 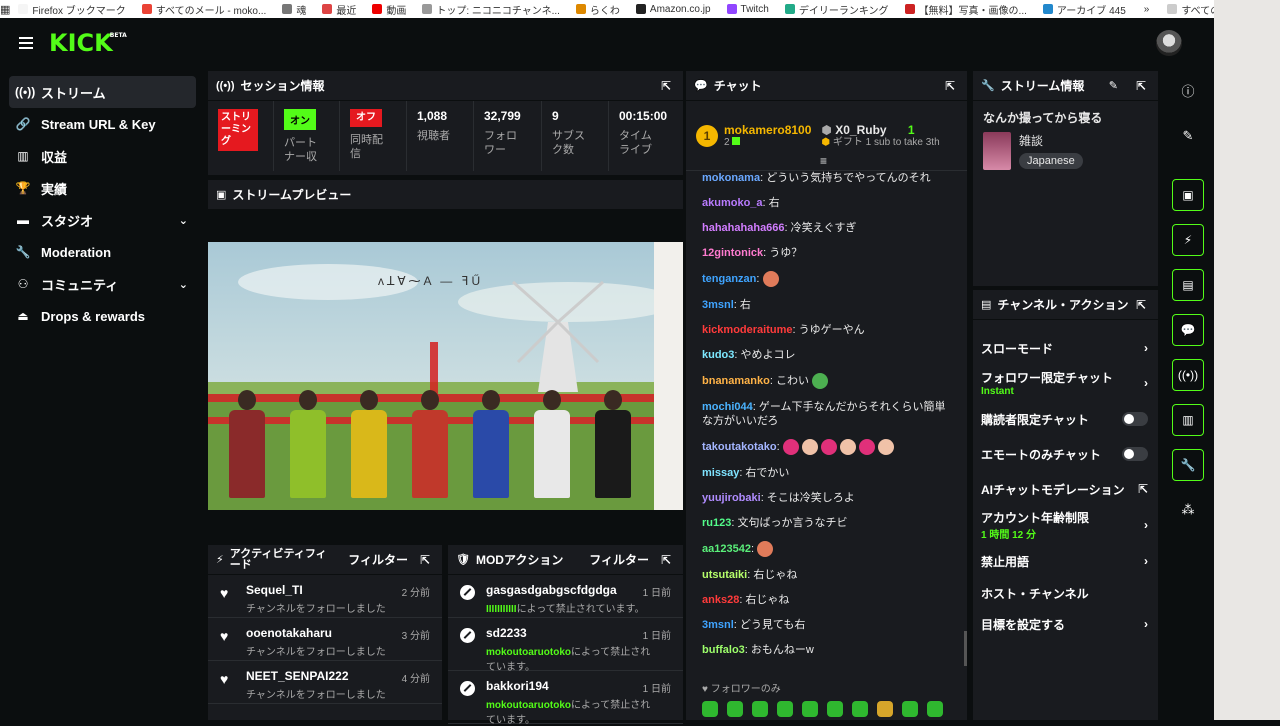 I want to click on host-channel-item: ホスト・チャンネル, so click(x=1065, y=593).